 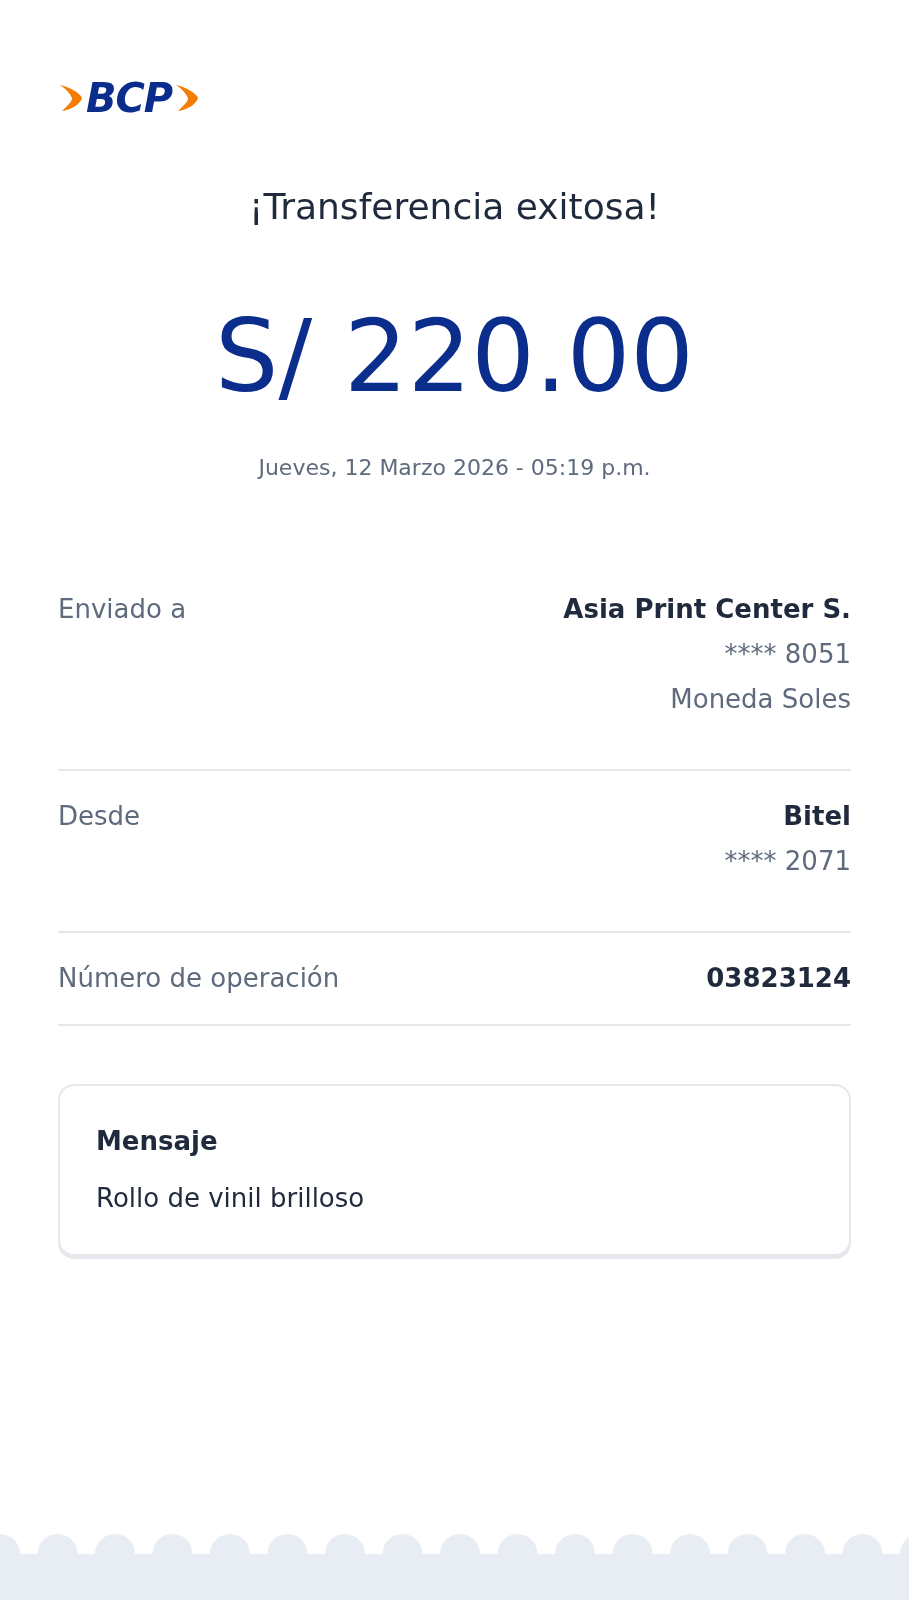 What do you see at coordinates (454, 357) in the screenshot?
I see `amount: S/ 220.00` at bounding box center [454, 357].